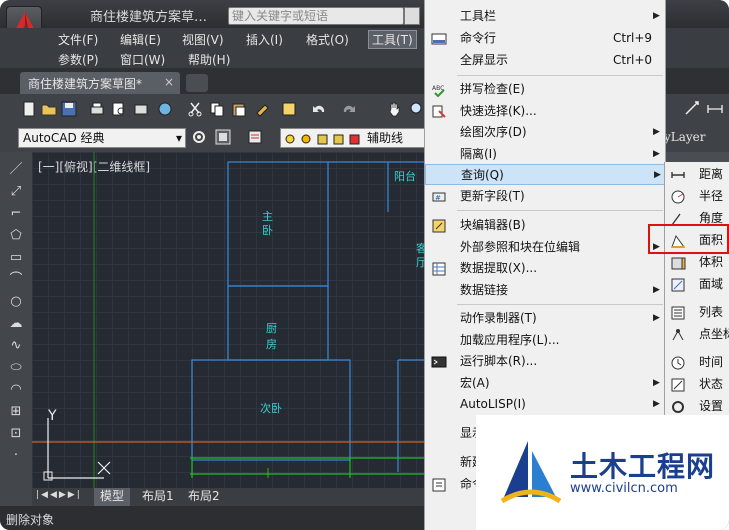  Describe the element at coordinates (439, 39) in the screenshot. I see `command-line-icon` at that location.